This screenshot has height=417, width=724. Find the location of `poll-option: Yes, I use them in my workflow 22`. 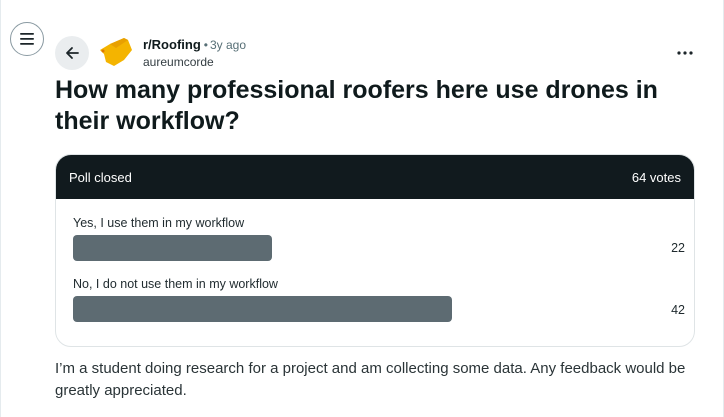

poll-option: Yes, I use them in my workflow 22 is located at coordinates (379, 238).